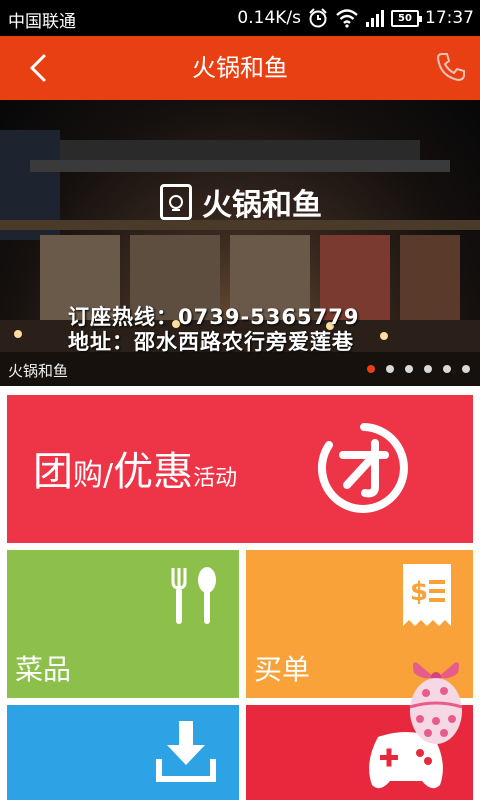 This screenshot has height=800, width=480. I want to click on battery-icon: 50, so click(406, 18).